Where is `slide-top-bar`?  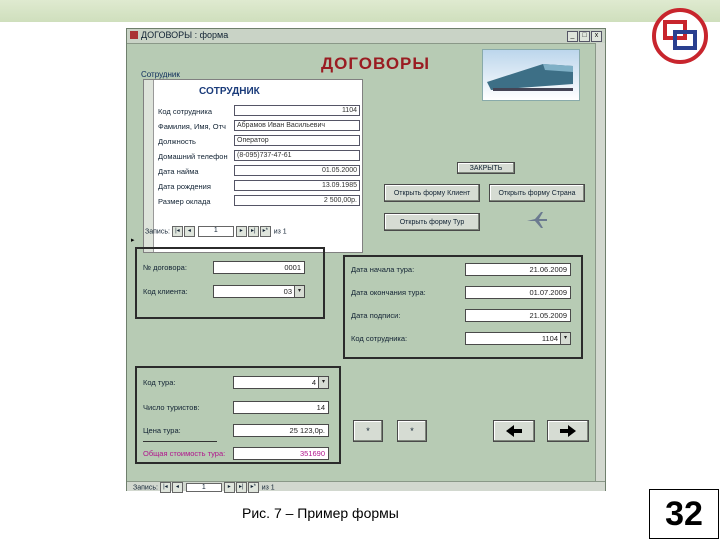 slide-top-bar is located at coordinates (360, 11).